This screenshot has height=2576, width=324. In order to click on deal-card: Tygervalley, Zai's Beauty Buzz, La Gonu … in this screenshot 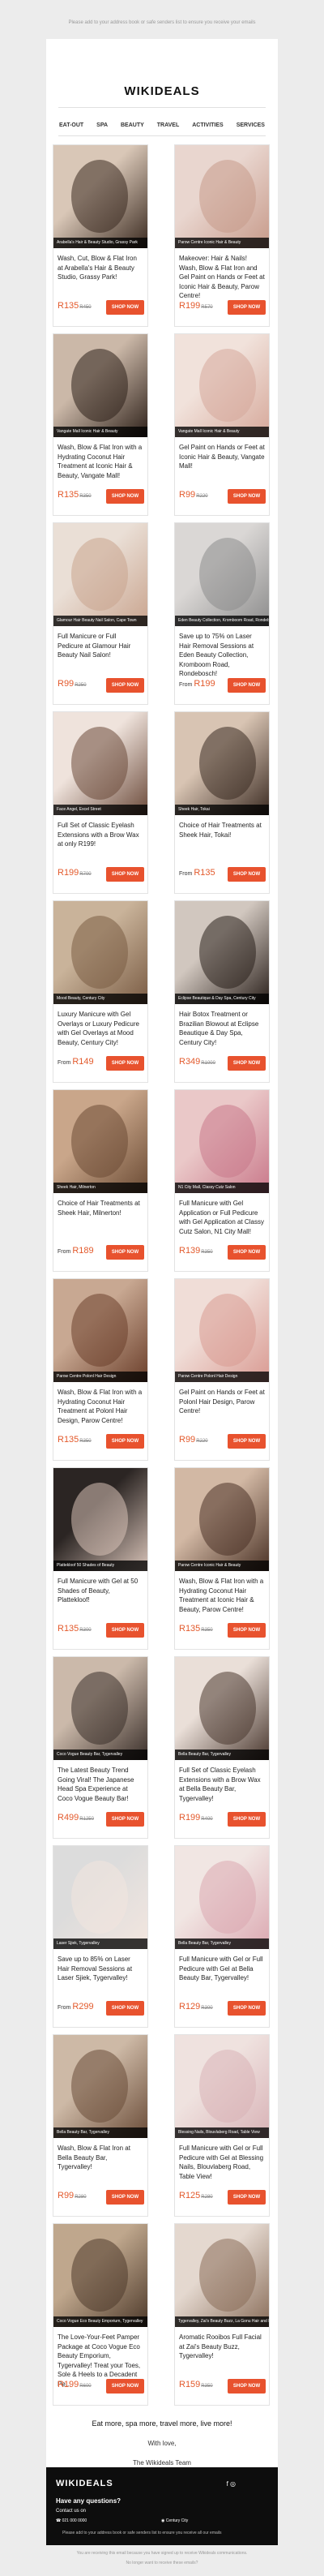, I will do `click(222, 2314)`.